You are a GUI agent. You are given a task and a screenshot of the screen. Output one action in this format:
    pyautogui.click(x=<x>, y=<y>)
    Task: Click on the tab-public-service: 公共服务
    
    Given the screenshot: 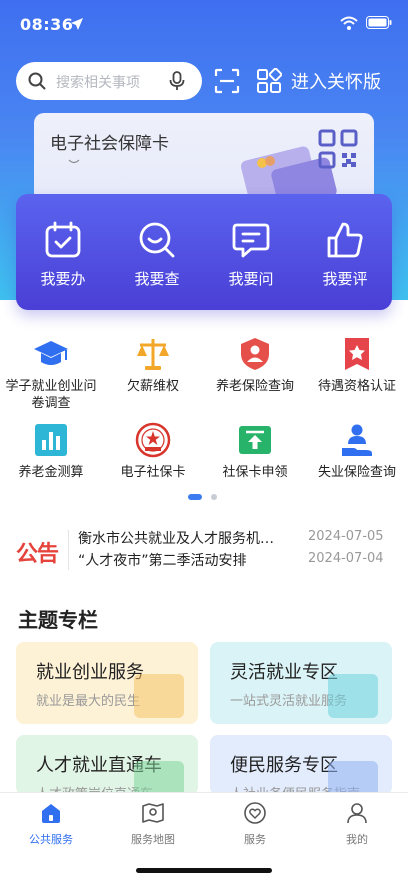 What is the action you would take?
    pyautogui.click(x=51, y=823)
    